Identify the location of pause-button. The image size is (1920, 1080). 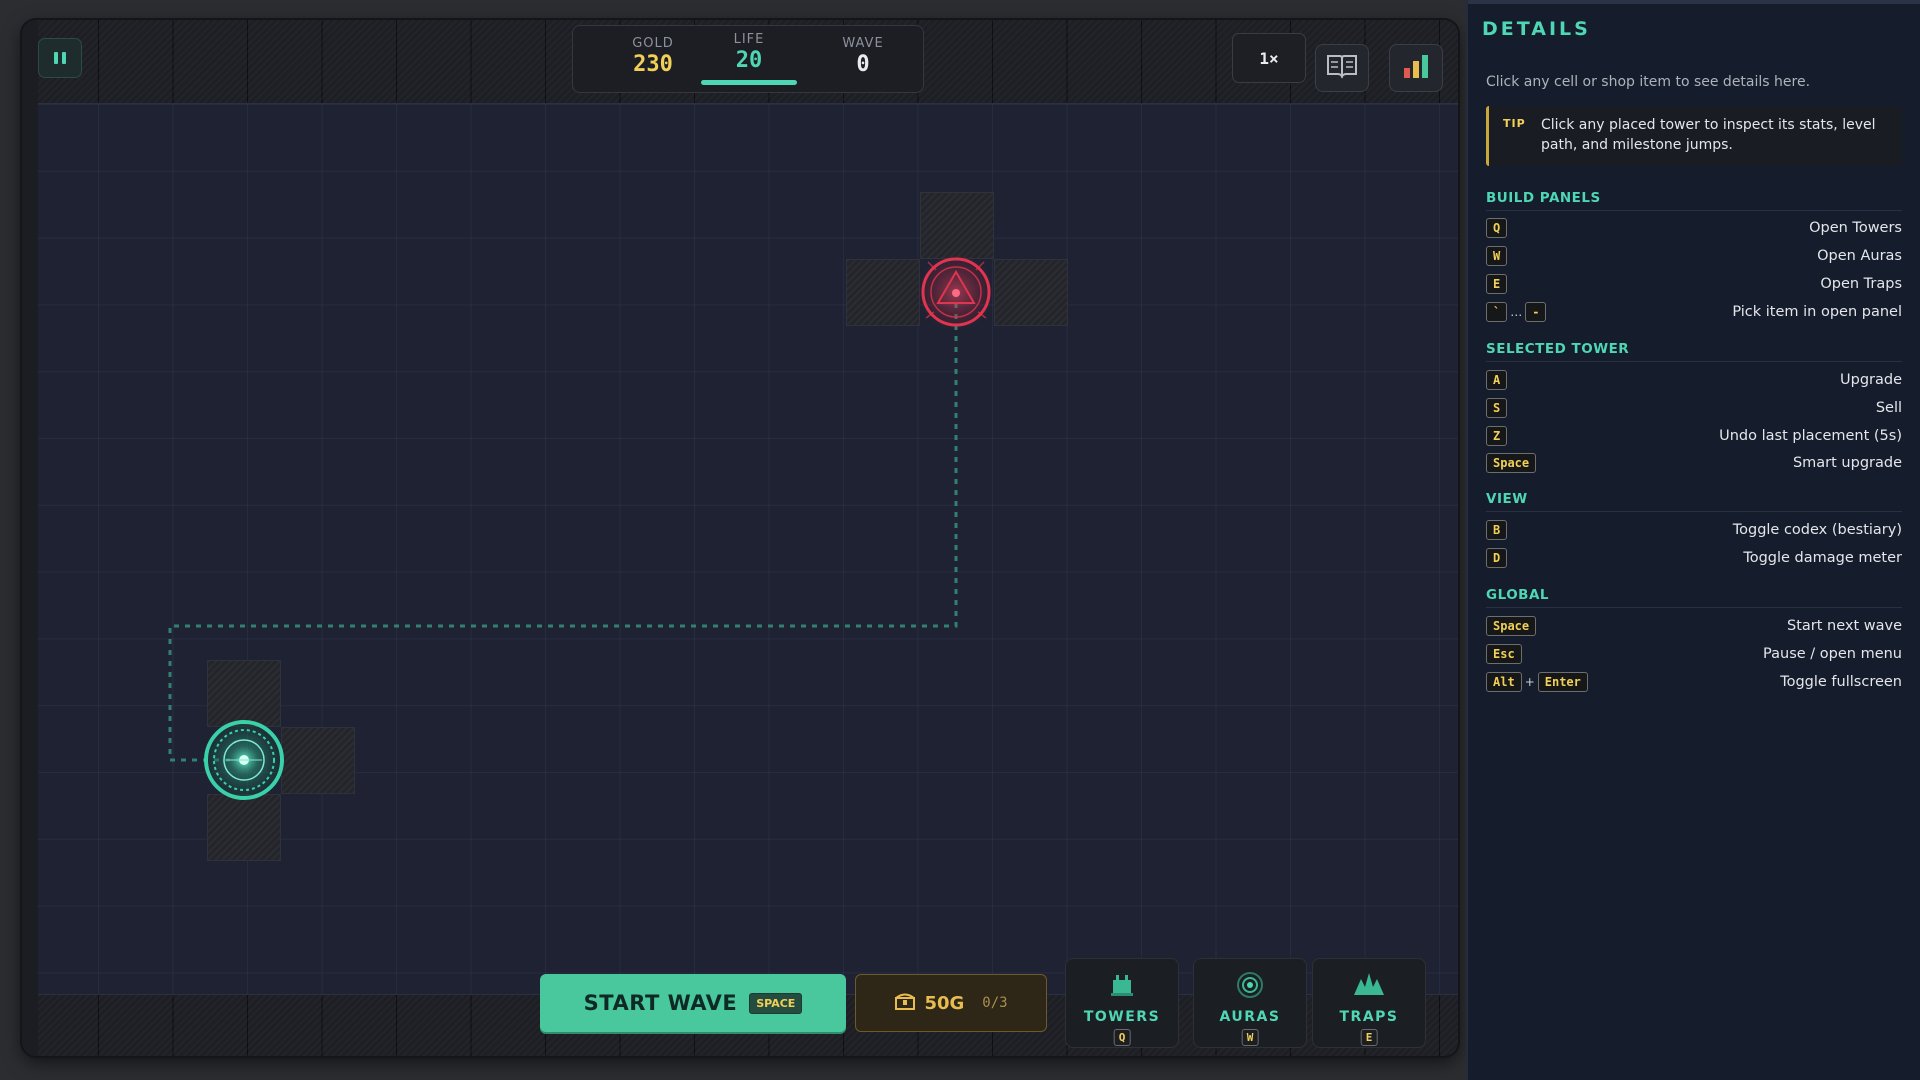
(60, 58).